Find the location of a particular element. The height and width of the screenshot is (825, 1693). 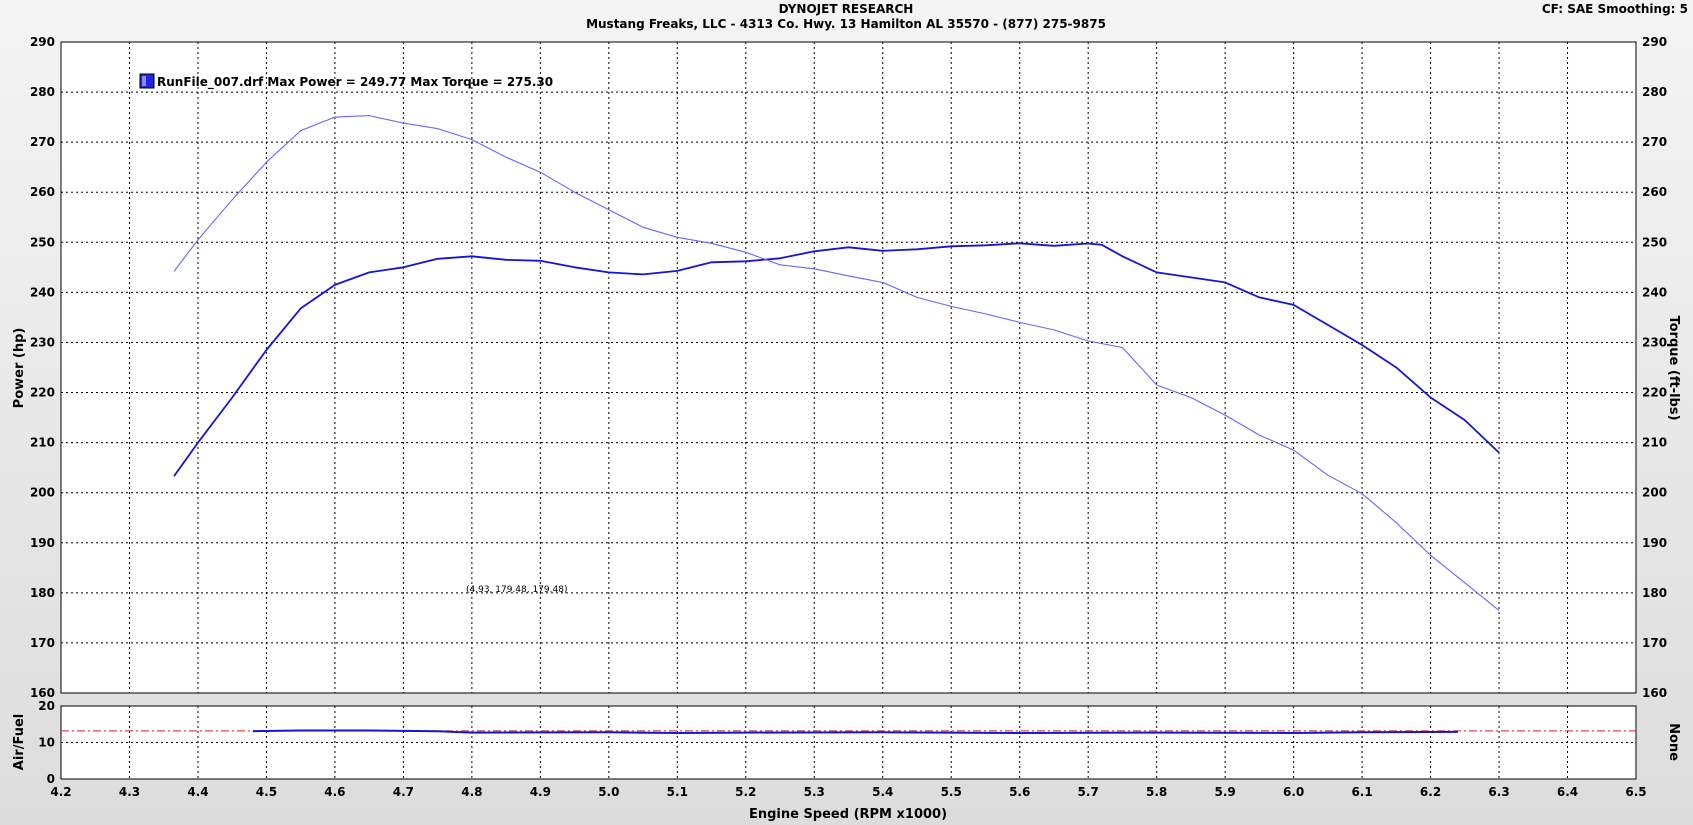

x-tick-label: 5.2 is located at coordinates (745, 792).